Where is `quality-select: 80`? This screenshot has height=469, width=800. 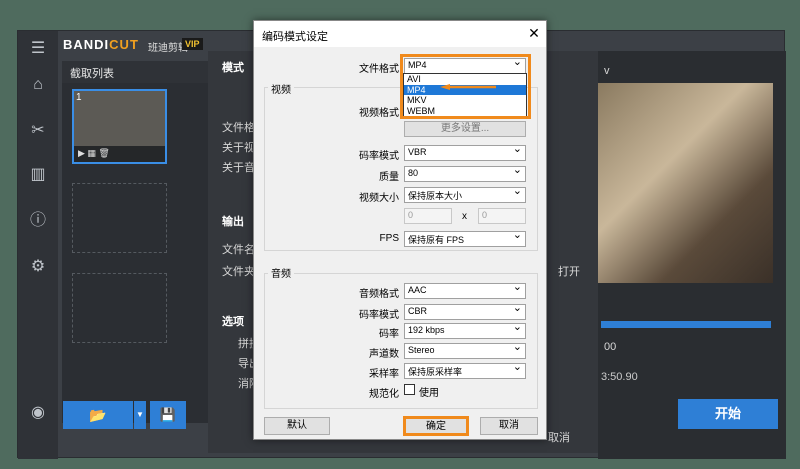 quality-select: 80 is located at coordinates (465, 172).